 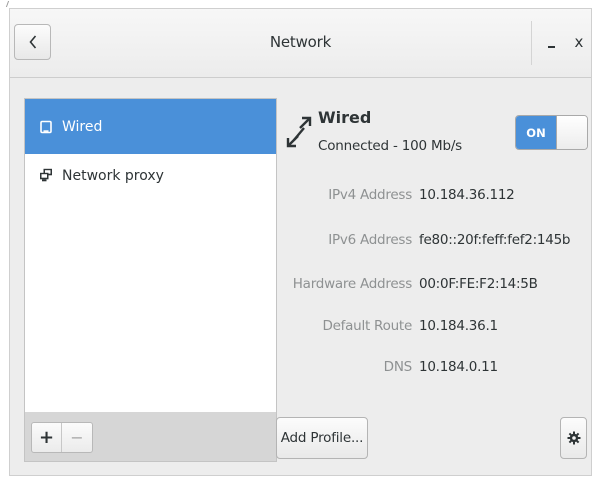 I want to click on header-separator, so click(x=531, y=43).